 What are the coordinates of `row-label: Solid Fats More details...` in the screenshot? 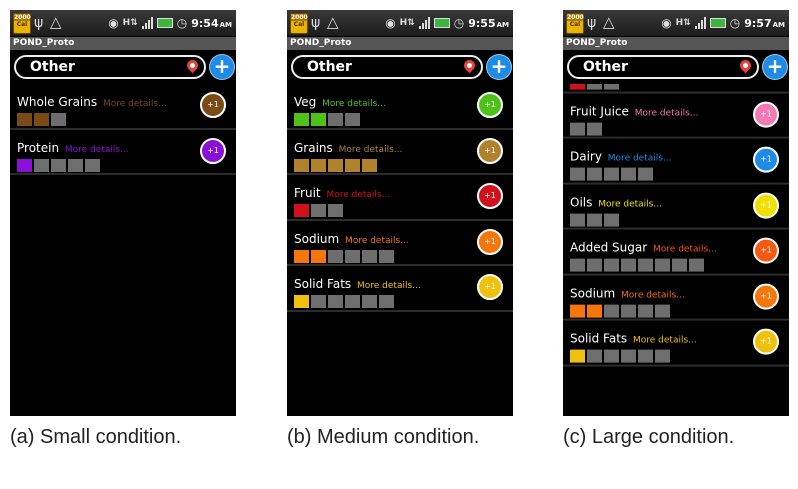 It's located at (633, 340).